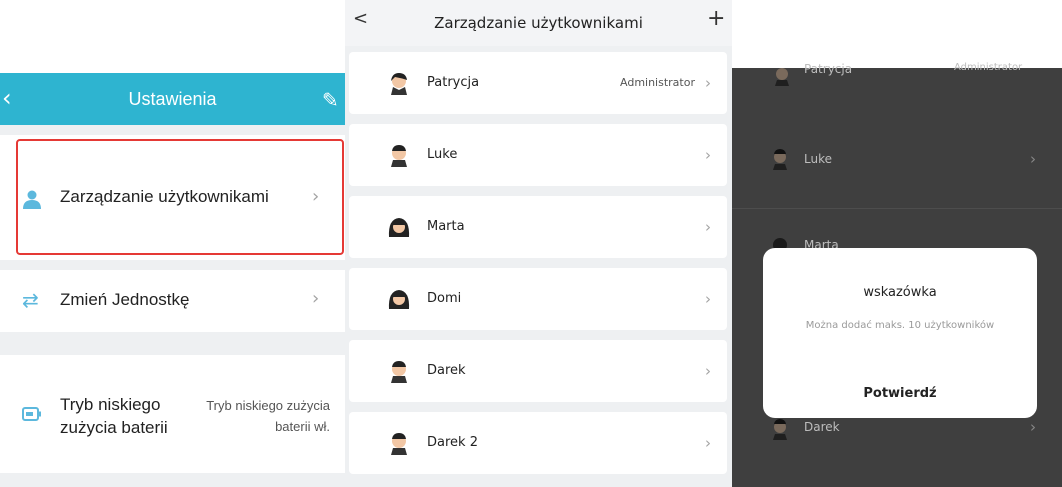 This screenshot has height=487, width=1062. What do you see at coordinates (442, 154) in the screenshot?
I see `user-name: Luke` at bounding box center [442, 154].